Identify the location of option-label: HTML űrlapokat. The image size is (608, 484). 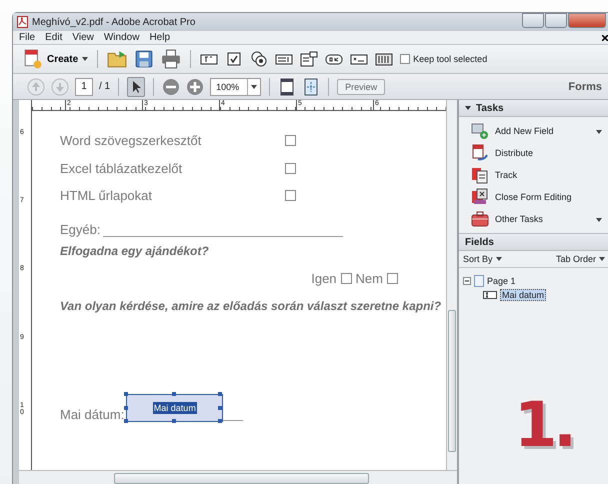
(106, 196).